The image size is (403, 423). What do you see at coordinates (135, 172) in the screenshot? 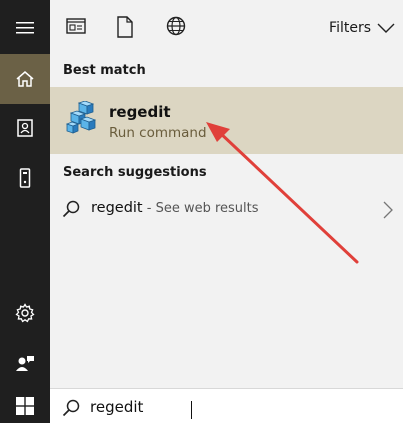
I see `search-suggestions-heading: Search suggestions` at bounding box center [135, 172].